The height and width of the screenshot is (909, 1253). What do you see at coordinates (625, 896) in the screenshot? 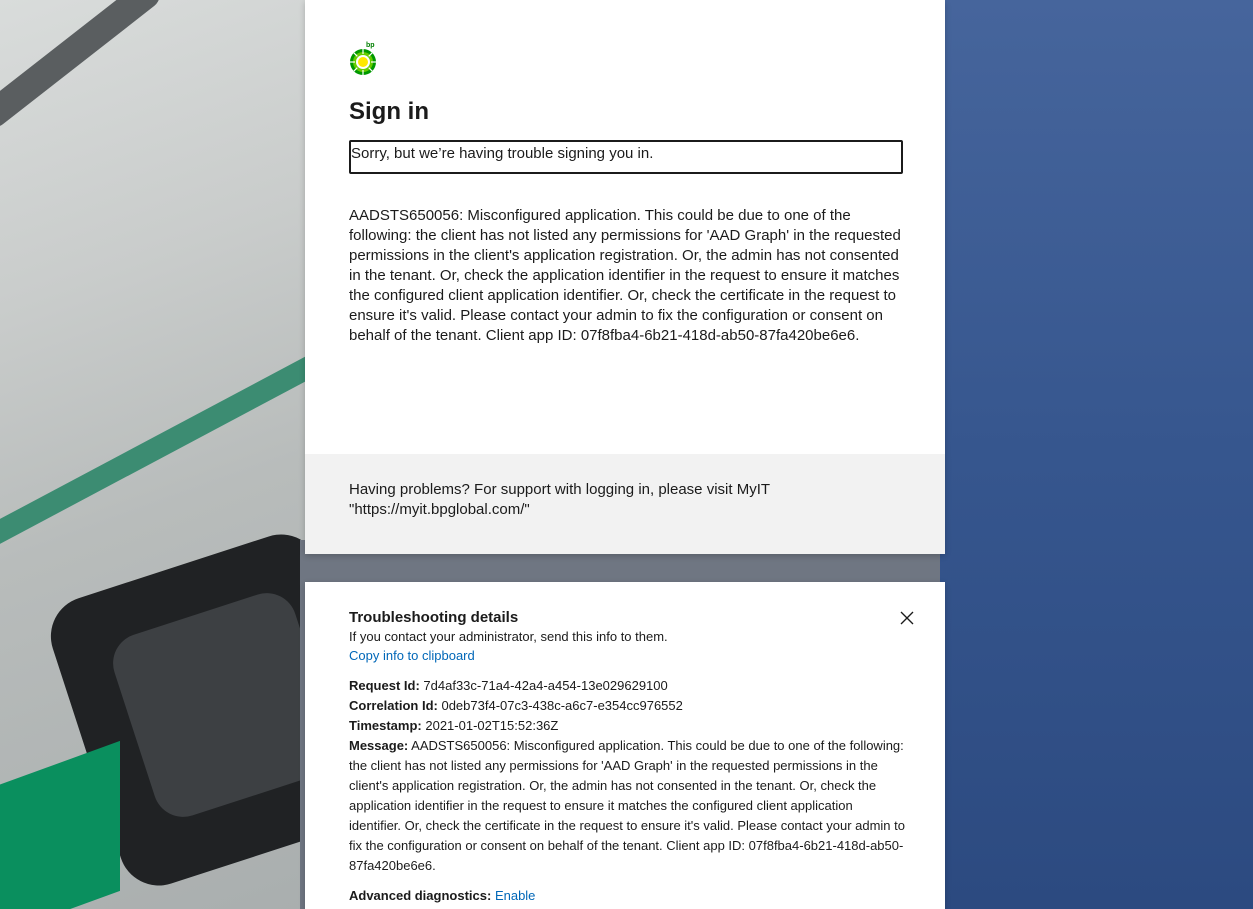
I see `advanced-diagnostics-row: Advanced diagnostics: Enable` at bounding box center [625, 896].